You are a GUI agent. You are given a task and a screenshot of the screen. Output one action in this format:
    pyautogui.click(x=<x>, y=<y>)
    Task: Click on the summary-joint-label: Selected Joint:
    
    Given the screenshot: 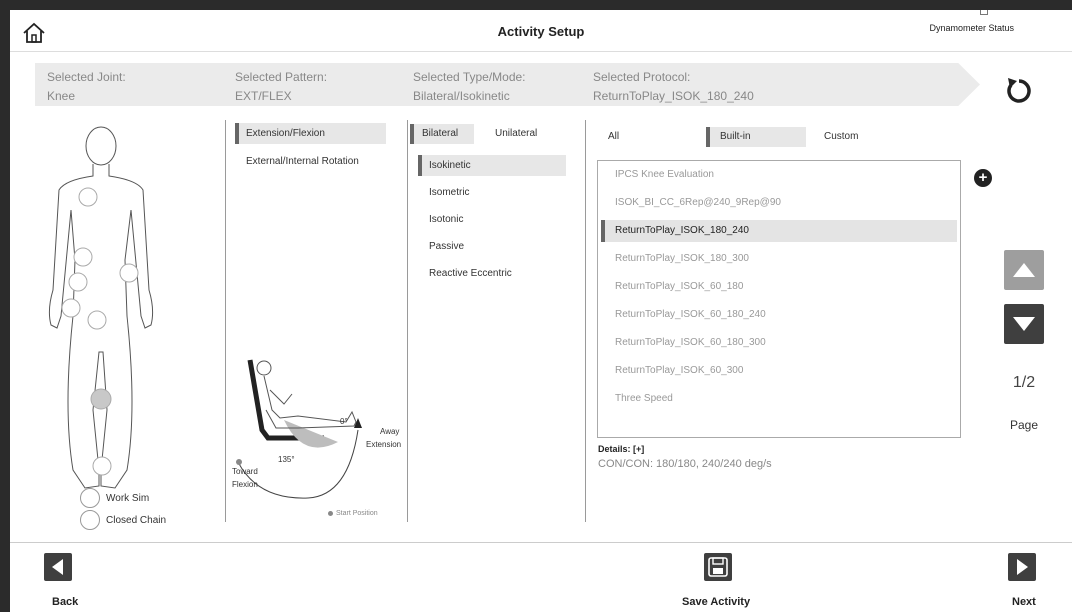 What is the action you would take?
    pyautogui.click(x=86, y=77)
    